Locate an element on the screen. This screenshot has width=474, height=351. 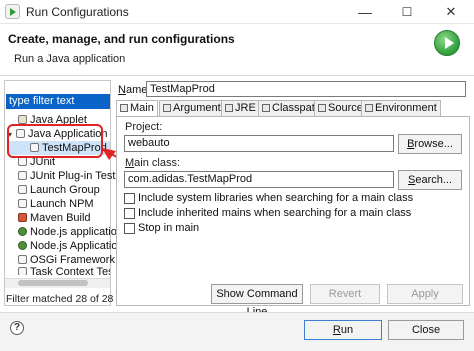
maven-icon is located at coordinates (22, 217).